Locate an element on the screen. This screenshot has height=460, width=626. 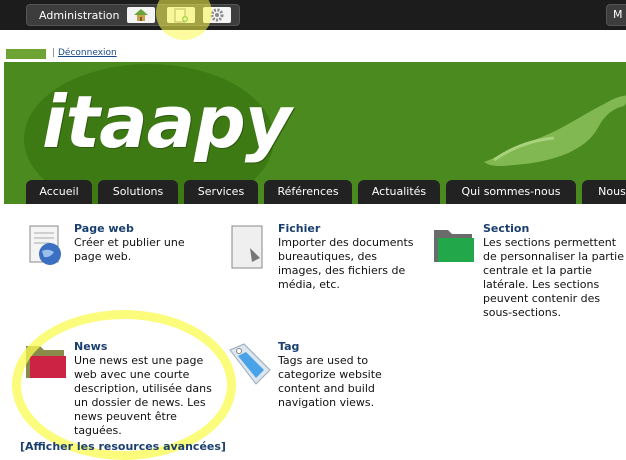
folder-green-icon is located at coordinates (454, 246).